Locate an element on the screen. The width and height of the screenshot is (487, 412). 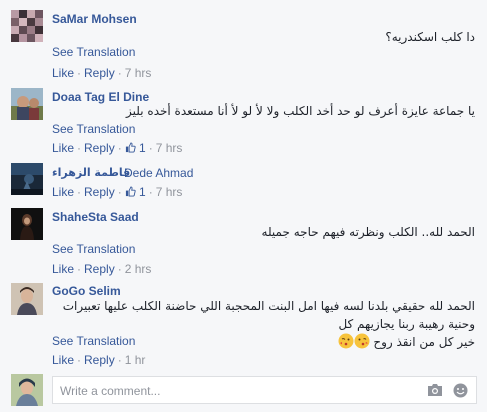
commenter-name: Doaa Tag El Dine is located at coordinates (100, 97).